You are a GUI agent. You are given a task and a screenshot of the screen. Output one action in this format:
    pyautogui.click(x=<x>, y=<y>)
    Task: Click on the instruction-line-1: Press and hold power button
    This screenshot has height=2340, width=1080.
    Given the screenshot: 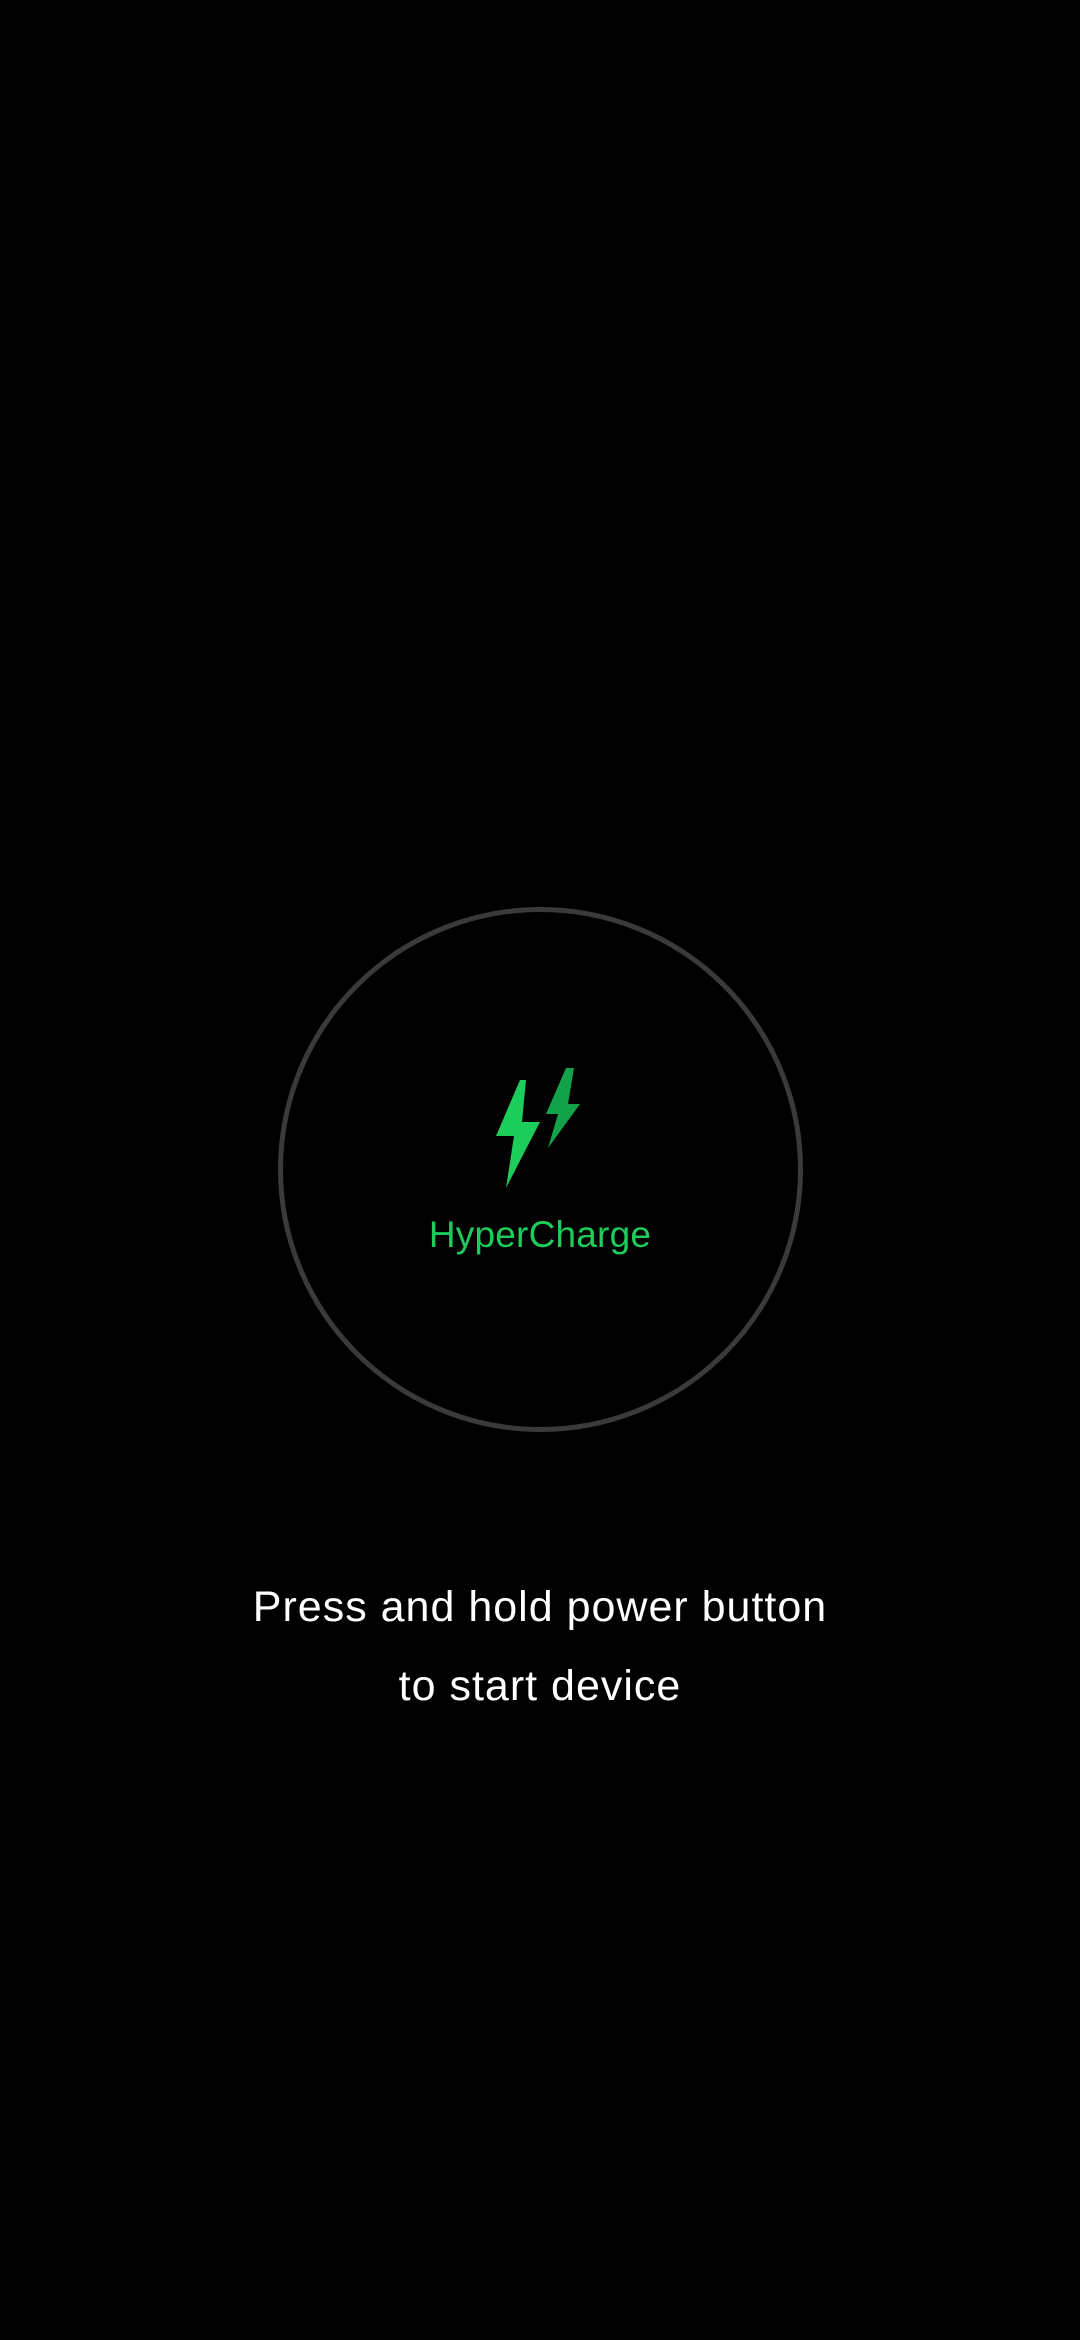 What is the action you would take?
    pyautogui.click(x=540, y=1607)
    